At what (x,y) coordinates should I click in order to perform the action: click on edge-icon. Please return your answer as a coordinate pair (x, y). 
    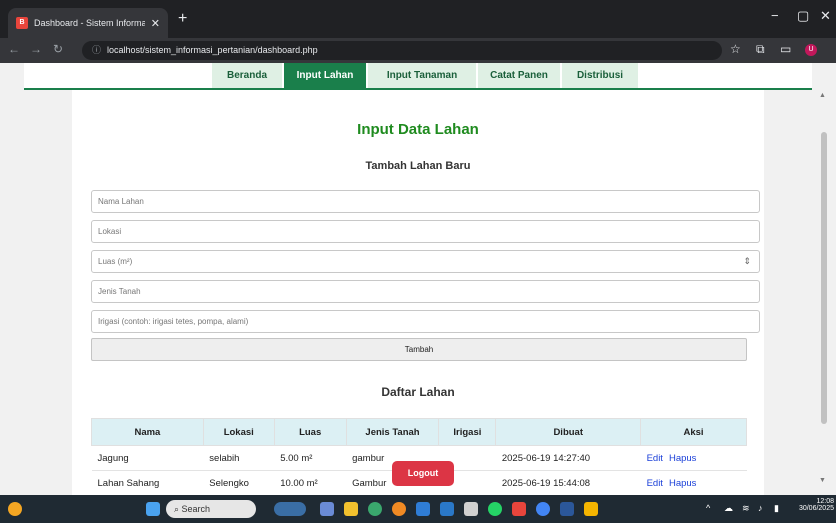
    Looking at the image, I should click on (375, 509).